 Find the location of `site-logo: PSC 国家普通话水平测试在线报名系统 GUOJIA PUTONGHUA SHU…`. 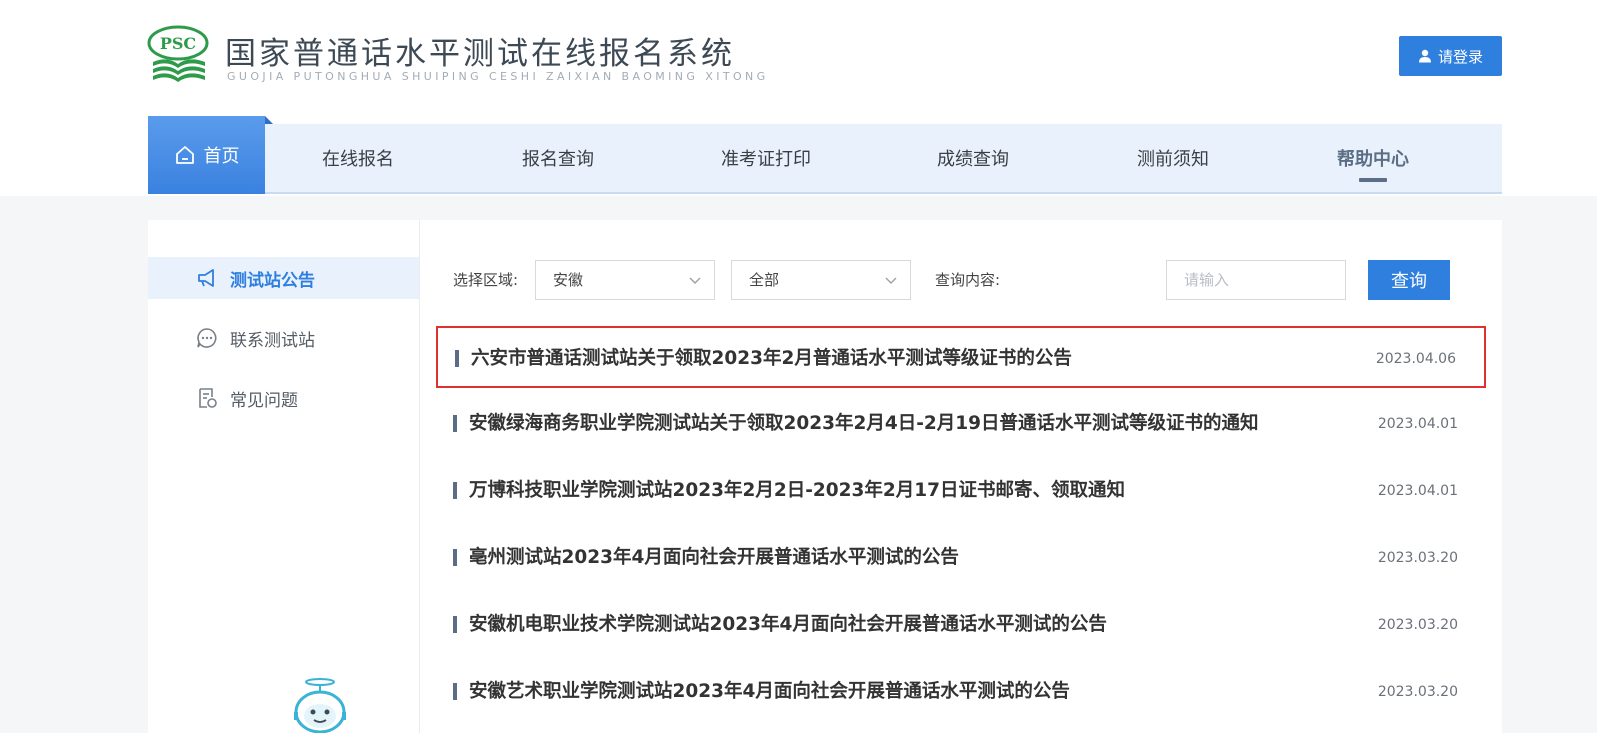

site-logo: PSC 国家普通话水平测试在线报名系统 GUOJIA PUTONGHUA SHU… is located at coordinates (456, 57).